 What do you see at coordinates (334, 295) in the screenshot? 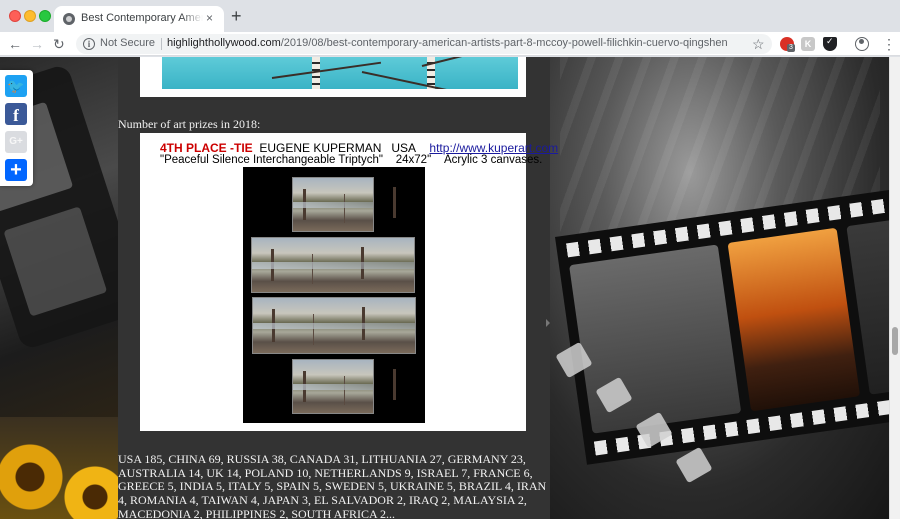
I see `triptych-image` at bounding box center [334, 295].